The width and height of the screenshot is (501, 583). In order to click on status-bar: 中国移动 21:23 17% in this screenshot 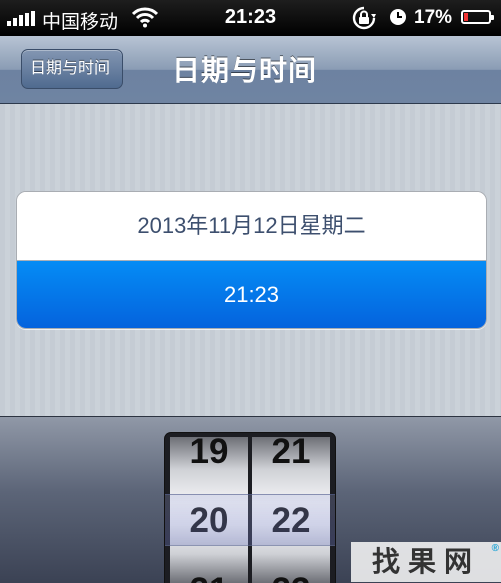, I will do `click(250, 18)`.